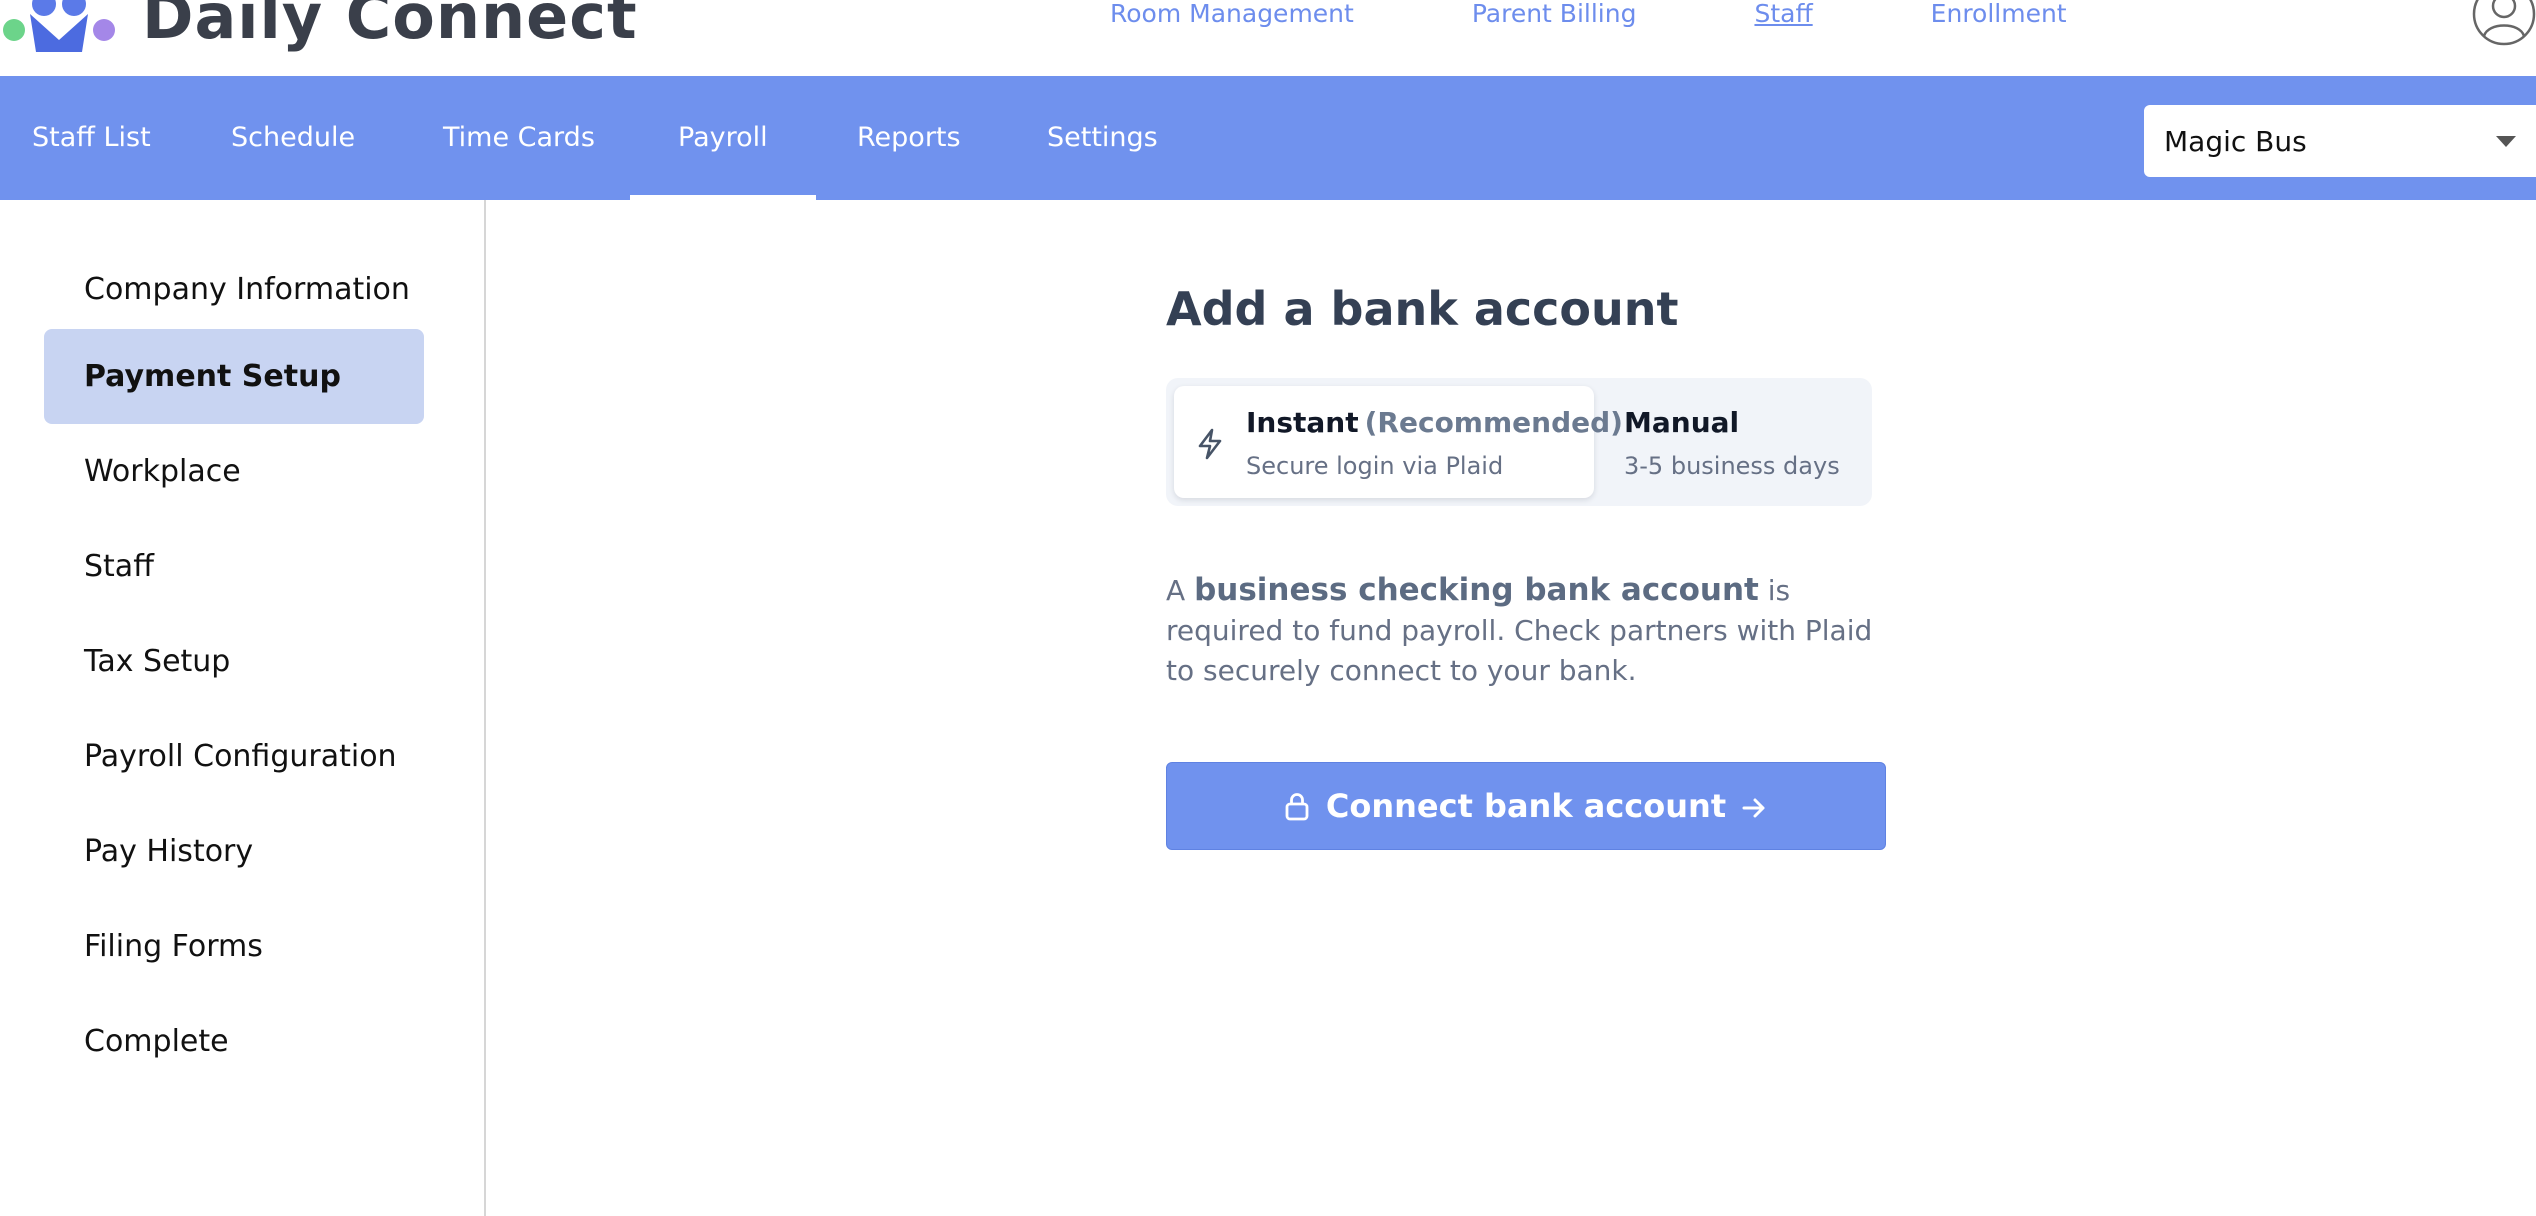 The width and height of the screenshot is (2536, 1216). Describe the element at coordinates (293, 138) in the screenshot. I see `tab-schedule: Schedule` at that location.